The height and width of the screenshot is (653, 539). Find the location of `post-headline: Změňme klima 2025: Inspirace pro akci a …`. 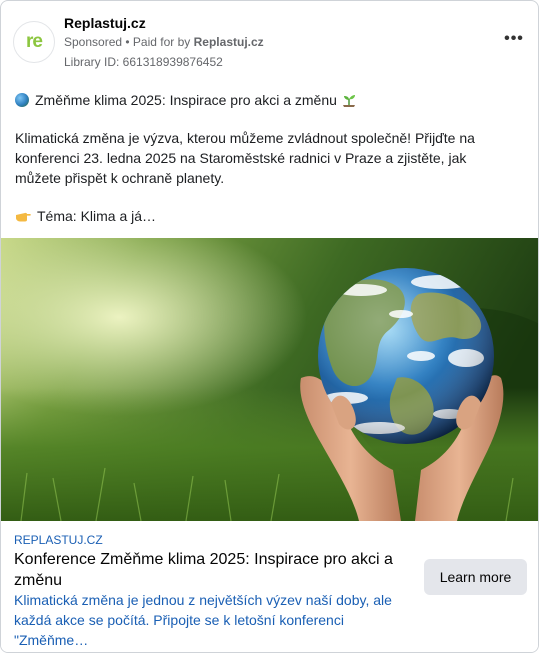

post-headline: Změňme klima 2025: Inspirace pro akci a … is located at coordinates (186, 100).